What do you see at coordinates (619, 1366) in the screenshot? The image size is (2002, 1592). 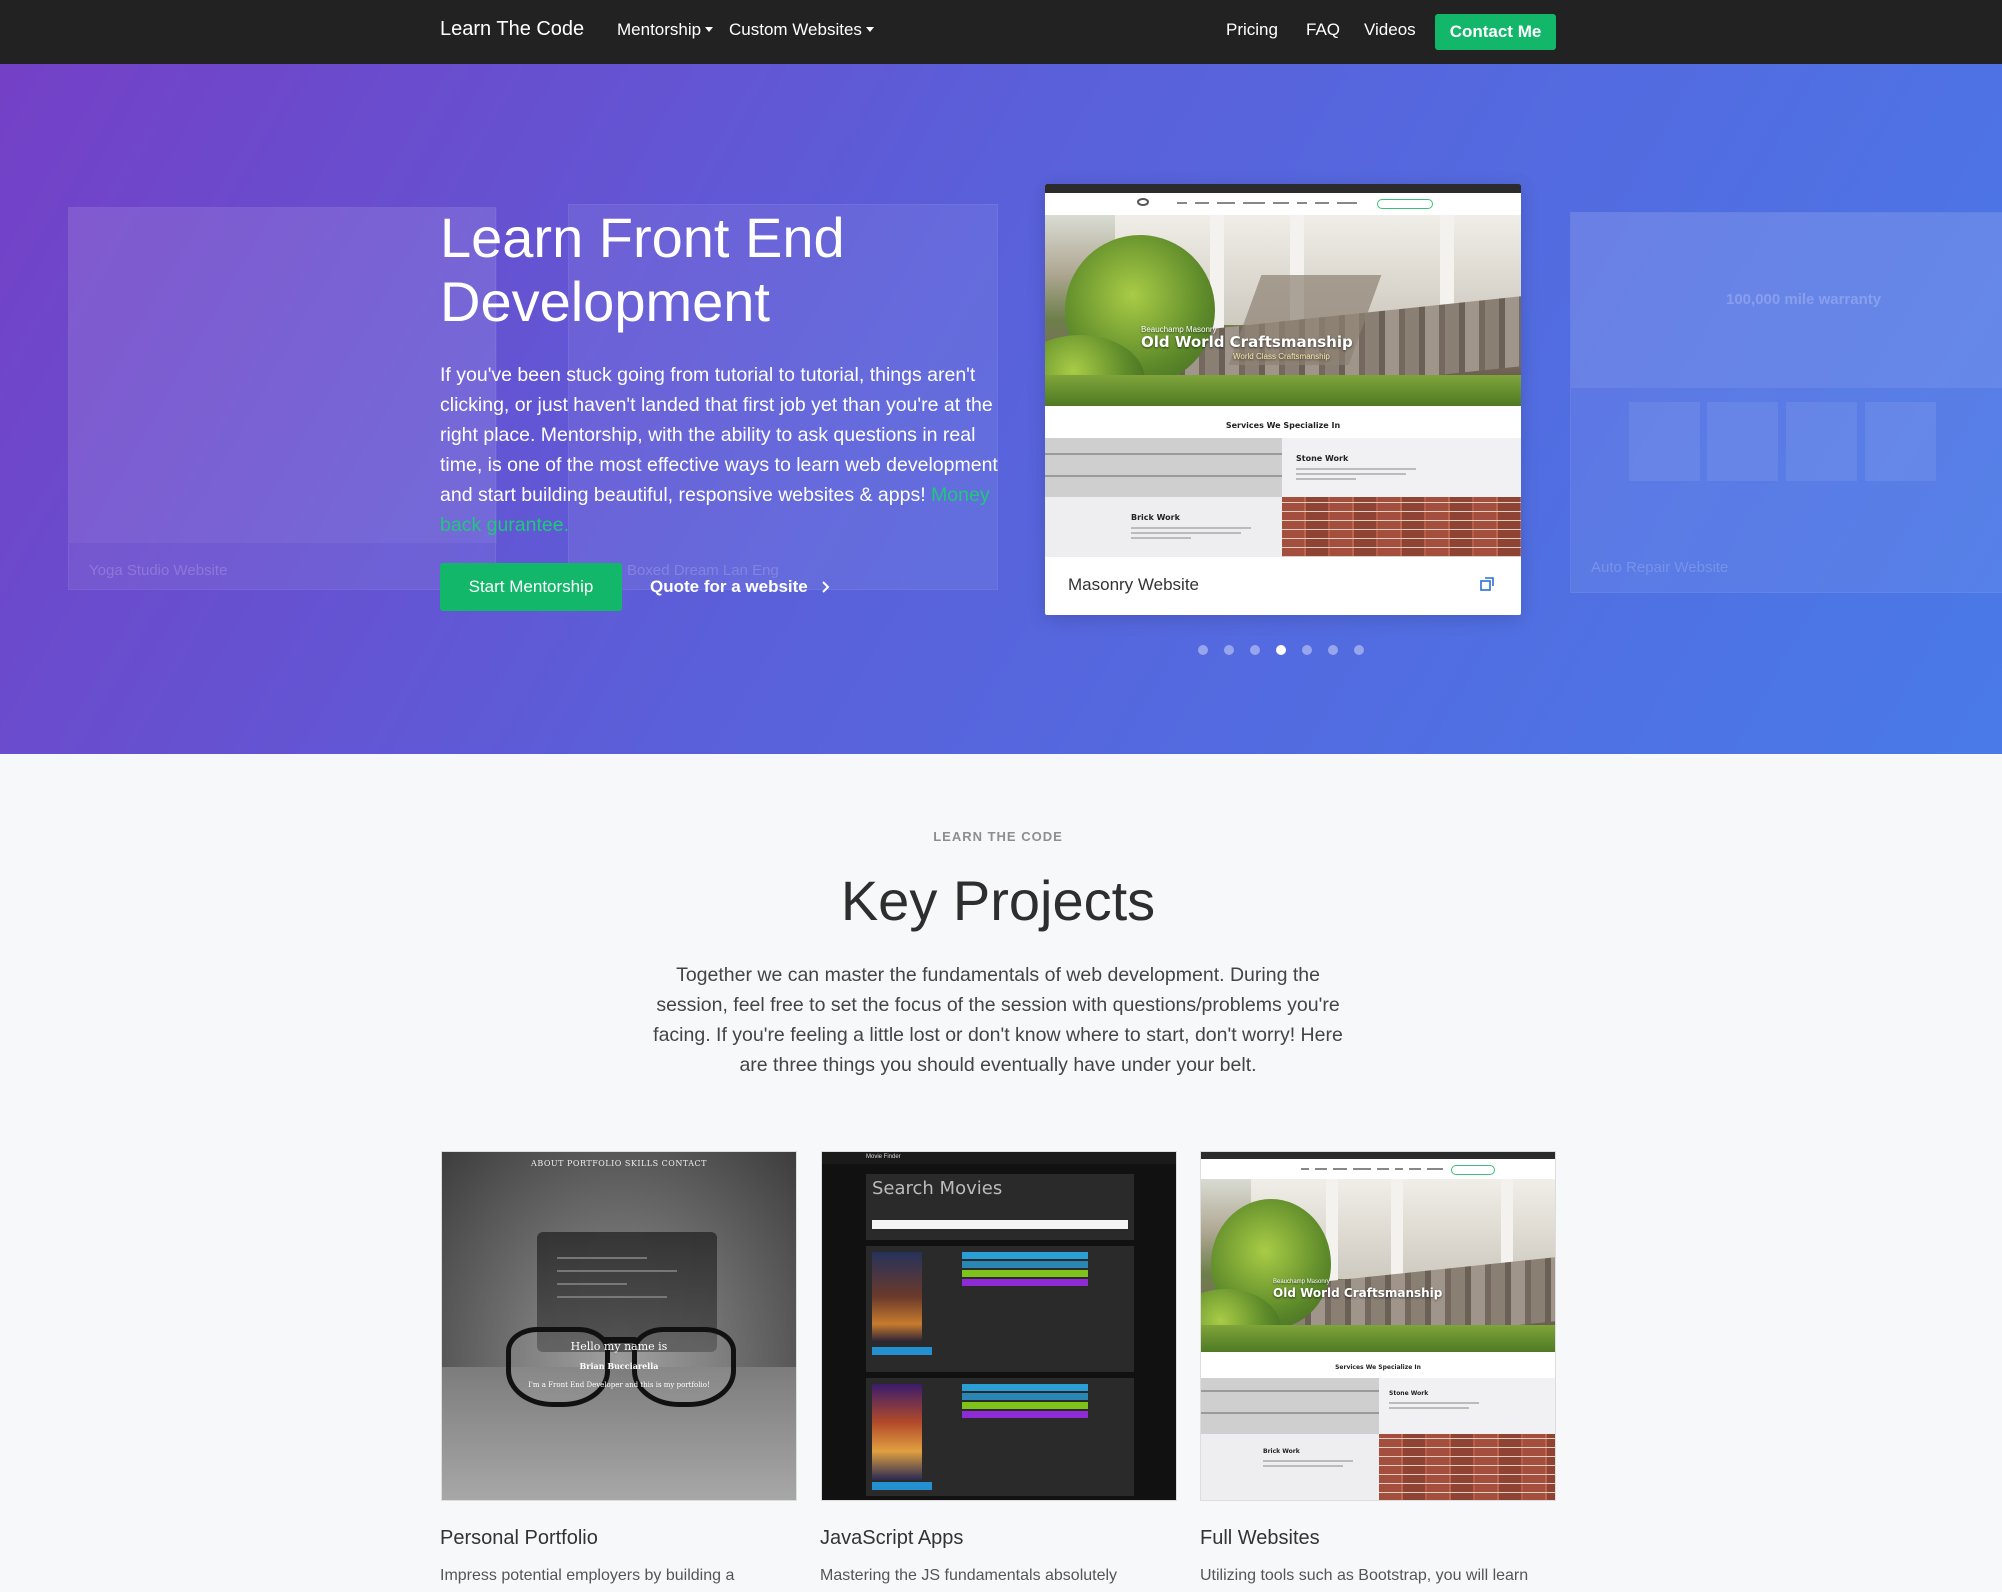 I see `portfolio-name-text: Brian Bucciarella` at bounding box center [619, 1366].